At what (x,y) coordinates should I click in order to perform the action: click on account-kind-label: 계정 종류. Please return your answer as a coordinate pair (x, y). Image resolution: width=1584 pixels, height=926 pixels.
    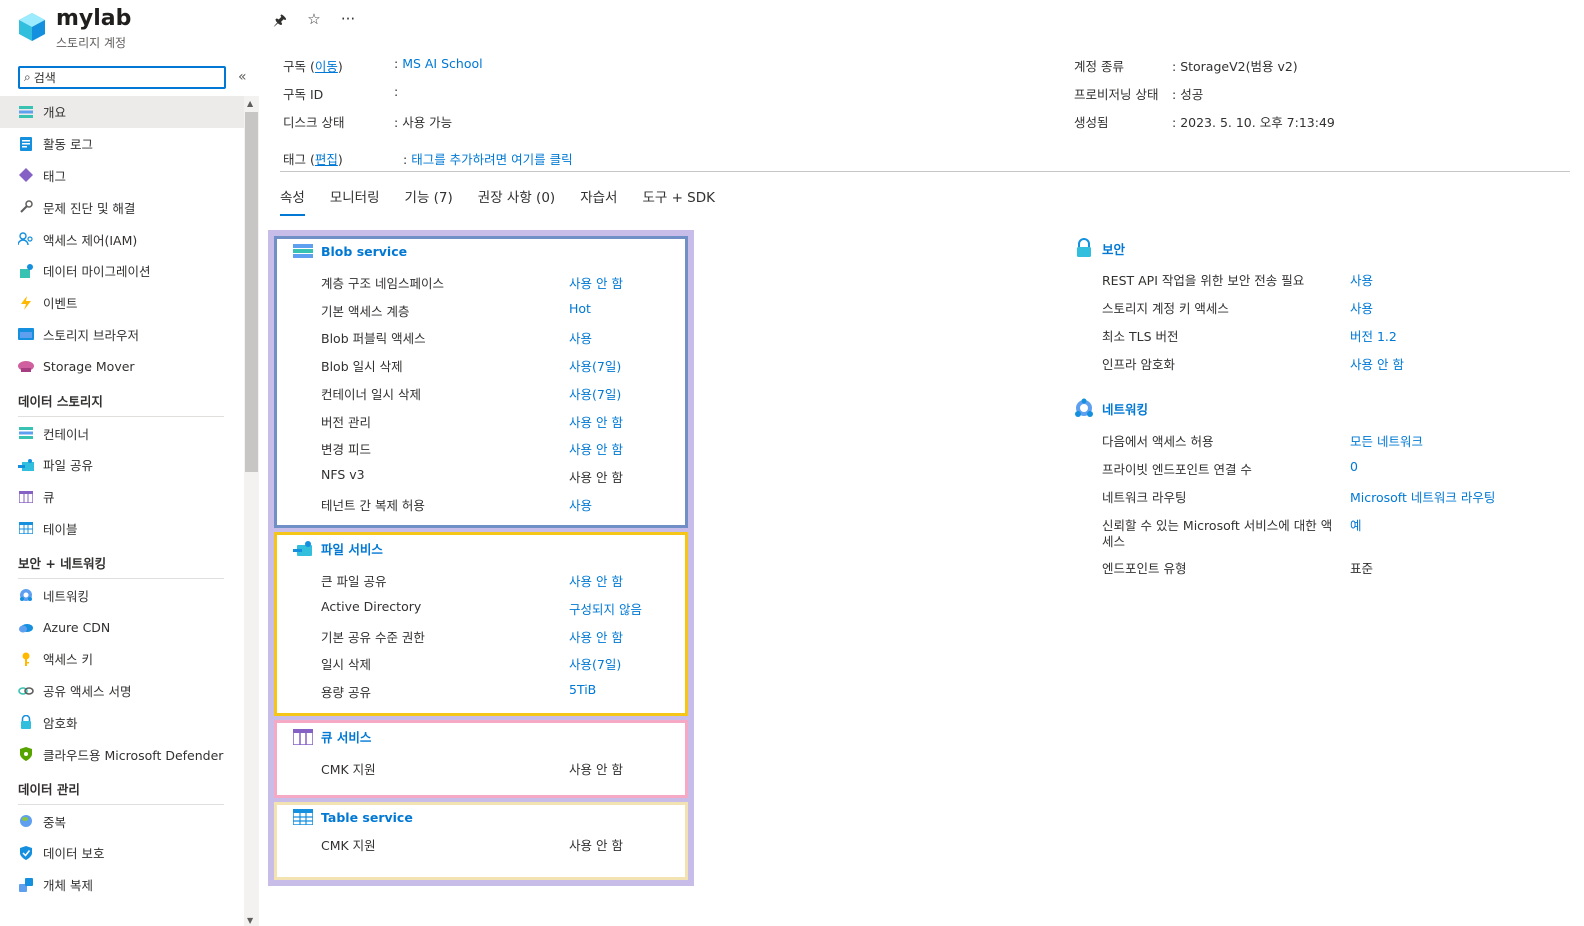
    Looking at the image, I should click on (1099, 66).